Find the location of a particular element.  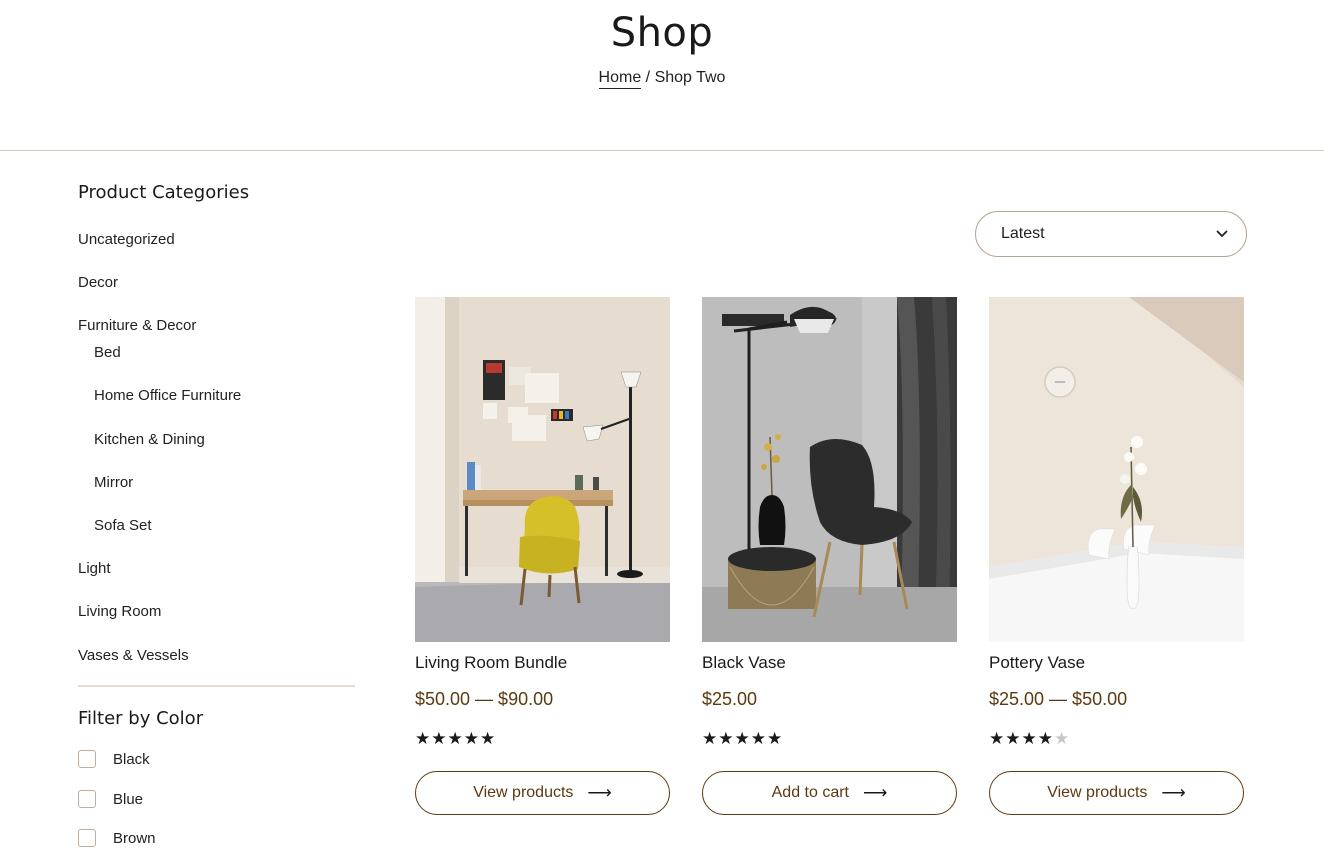

product-image-white-vase-on-table is located at coordinates (1116, 469).